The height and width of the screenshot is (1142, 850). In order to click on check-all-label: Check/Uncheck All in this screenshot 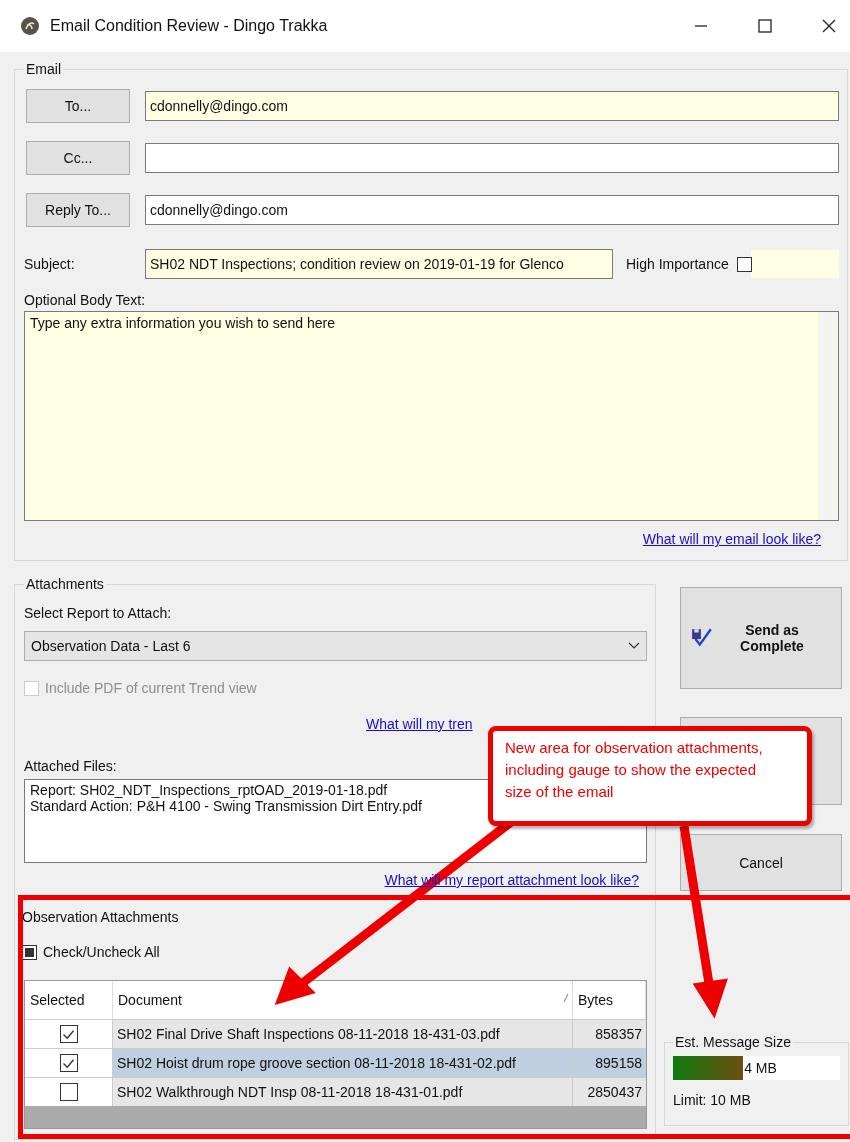, I will do `click(101, 952)`.